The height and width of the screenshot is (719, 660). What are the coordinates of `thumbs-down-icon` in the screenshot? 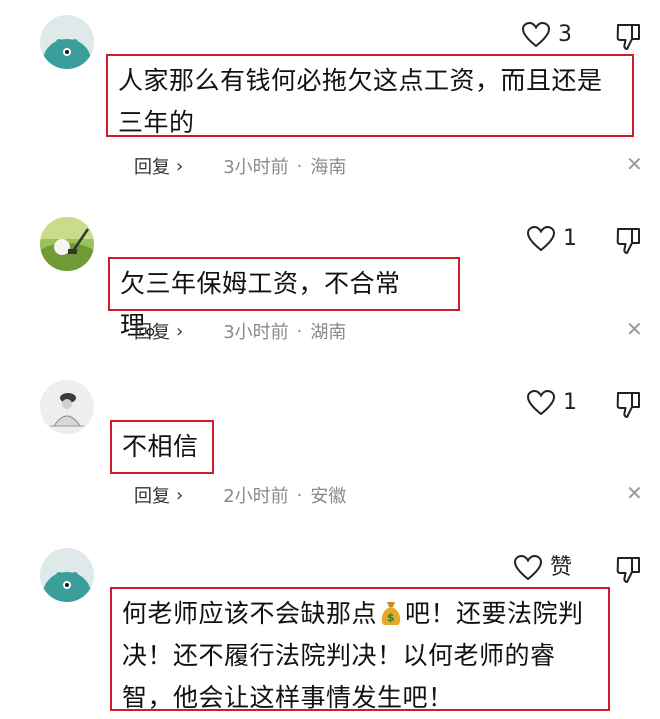 It's located at (628, 570).